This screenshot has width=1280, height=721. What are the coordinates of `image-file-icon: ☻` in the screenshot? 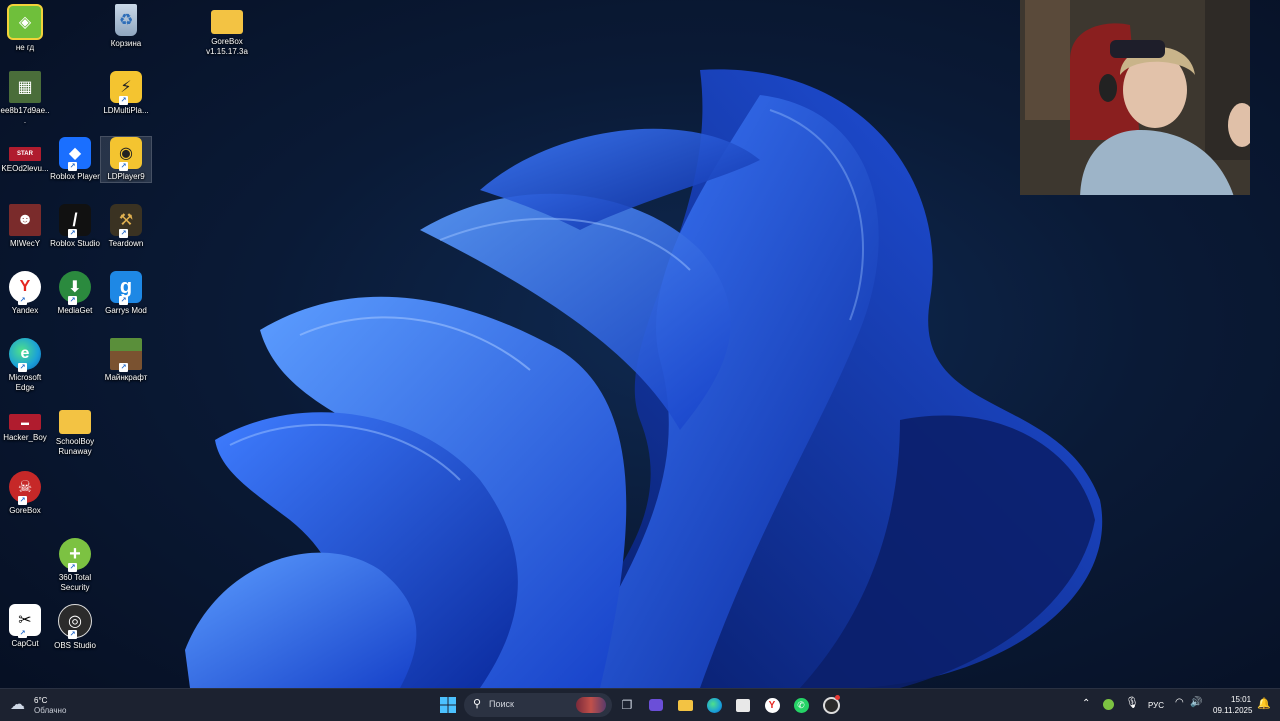 It's located at (25, 220).